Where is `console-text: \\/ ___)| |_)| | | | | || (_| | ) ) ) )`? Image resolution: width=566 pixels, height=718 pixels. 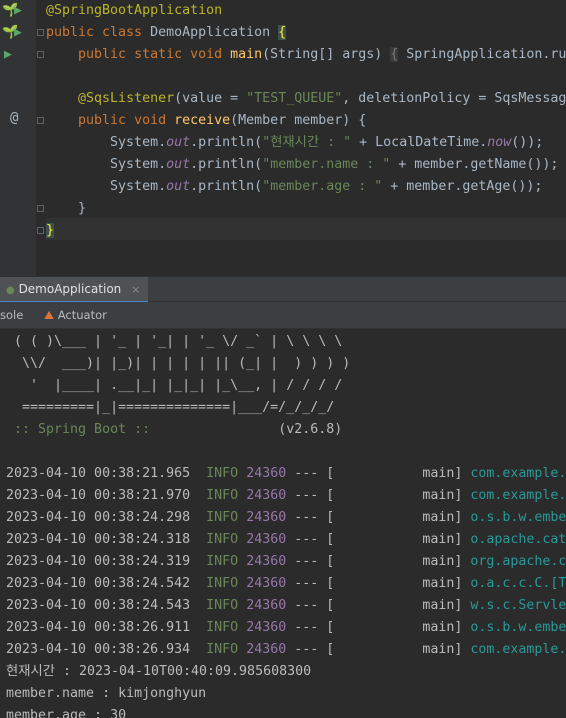
console-text: \\/ ___)| |_)| | | | | || (_| | ) ) ) ) is located at coordinates (178, 363).